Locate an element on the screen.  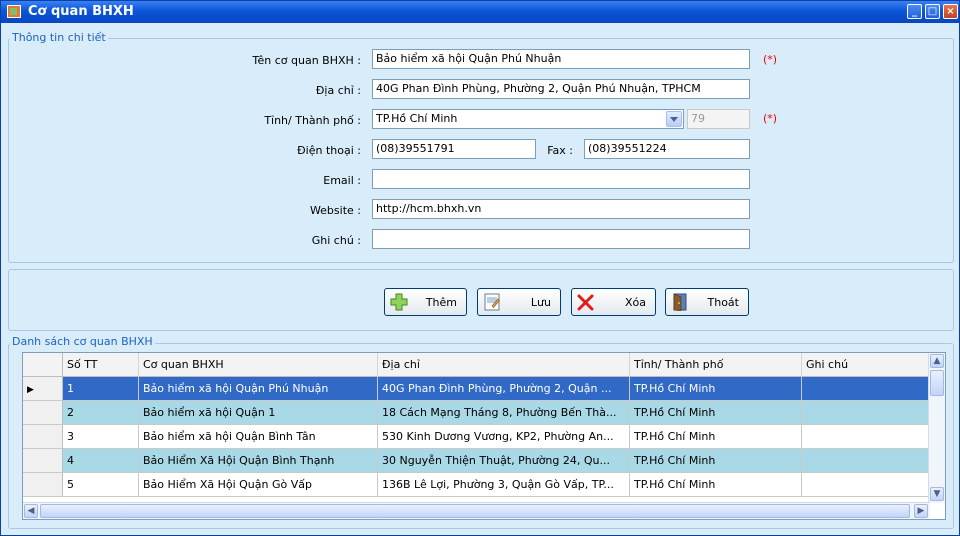
close-button: × is located at coordinates (950, 11).